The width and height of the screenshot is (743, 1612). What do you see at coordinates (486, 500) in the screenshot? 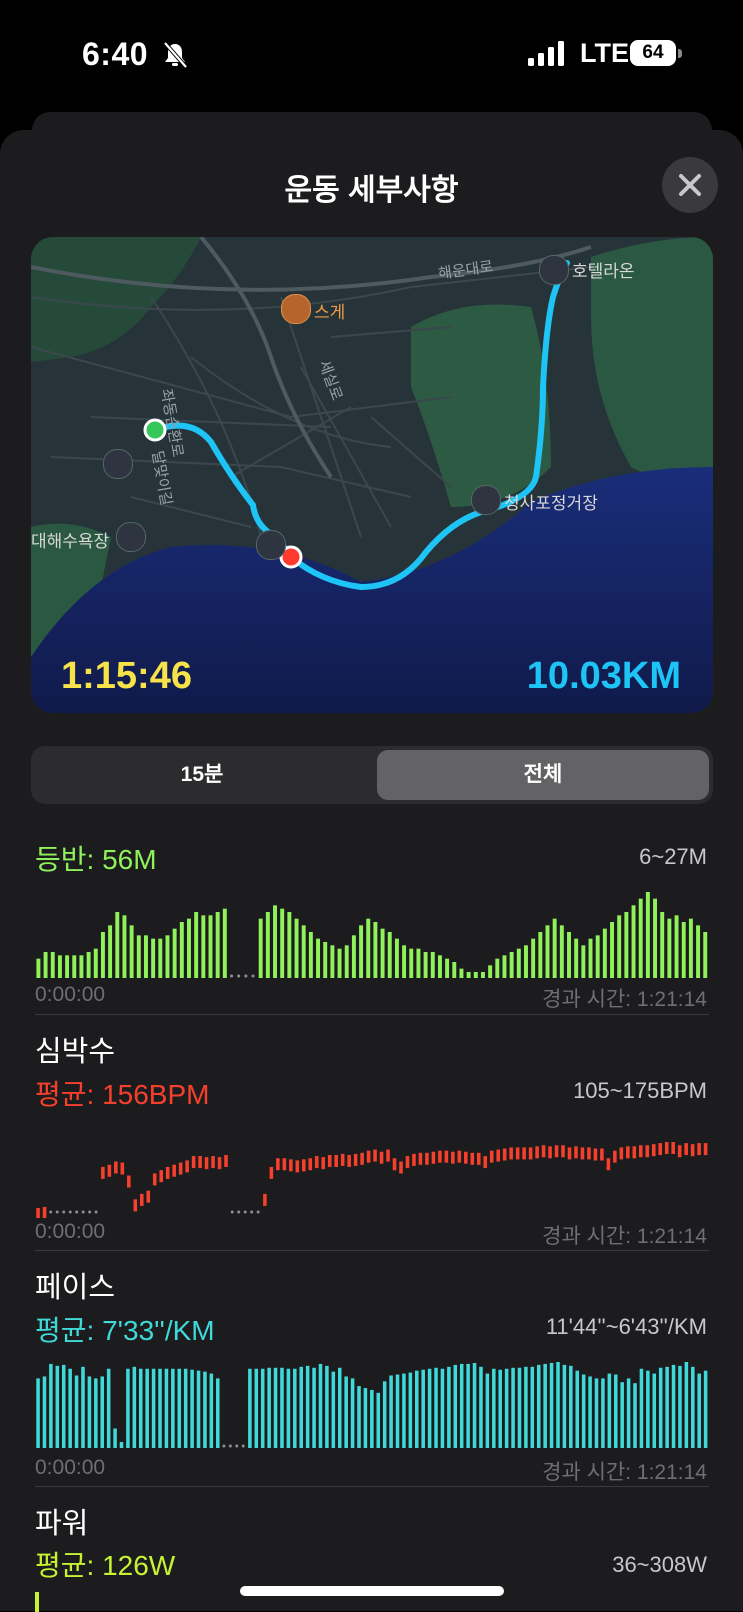
I see `bus-stop-icon` at bounding box center [486, 500].